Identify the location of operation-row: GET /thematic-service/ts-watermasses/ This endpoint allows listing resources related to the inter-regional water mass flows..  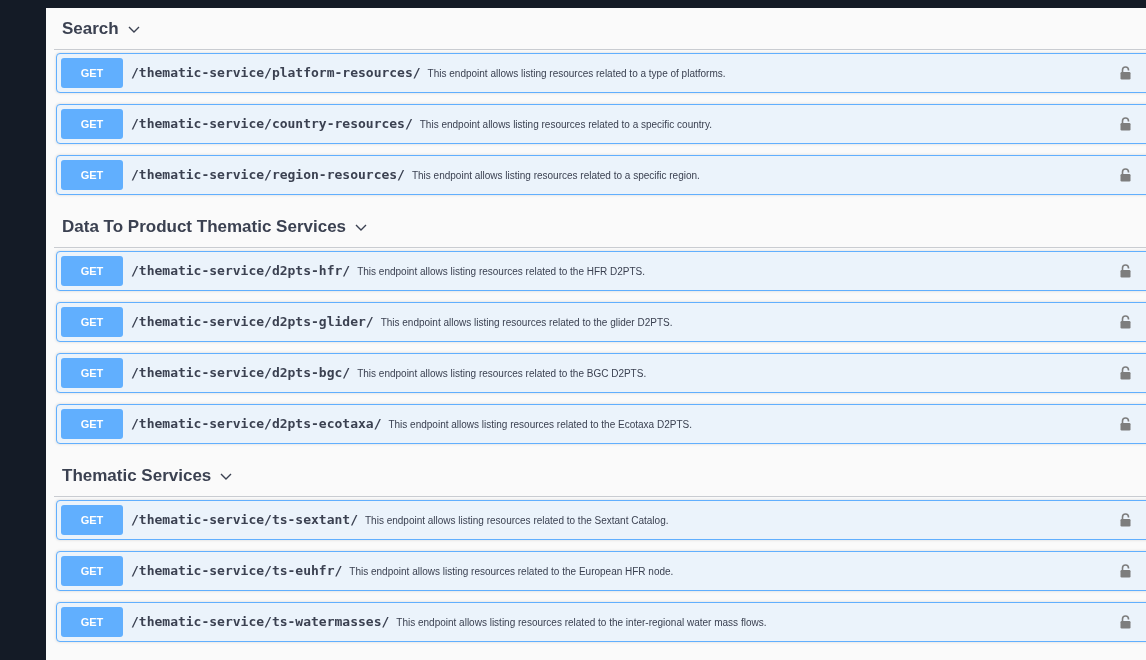
(601, 622).